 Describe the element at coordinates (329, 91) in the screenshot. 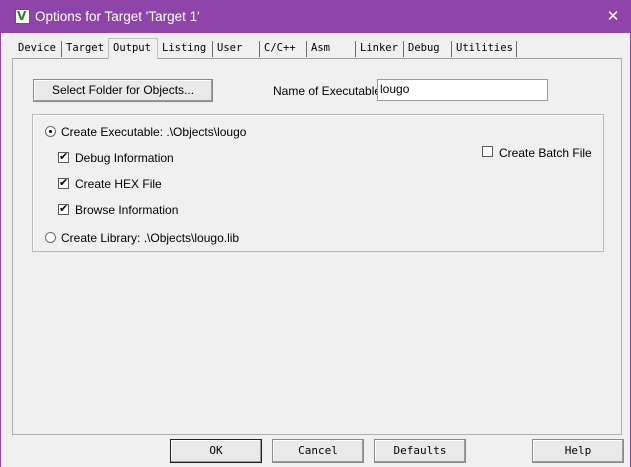

I see `name-of-executable-label: Name of Executable:` at that location.